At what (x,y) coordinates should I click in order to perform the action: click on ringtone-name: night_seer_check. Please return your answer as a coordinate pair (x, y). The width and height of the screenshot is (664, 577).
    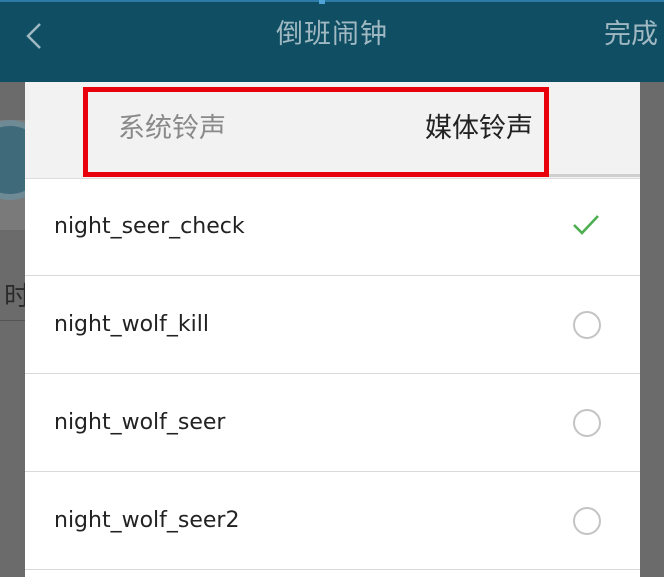
    Looking at the image, I should click on (149, 226).